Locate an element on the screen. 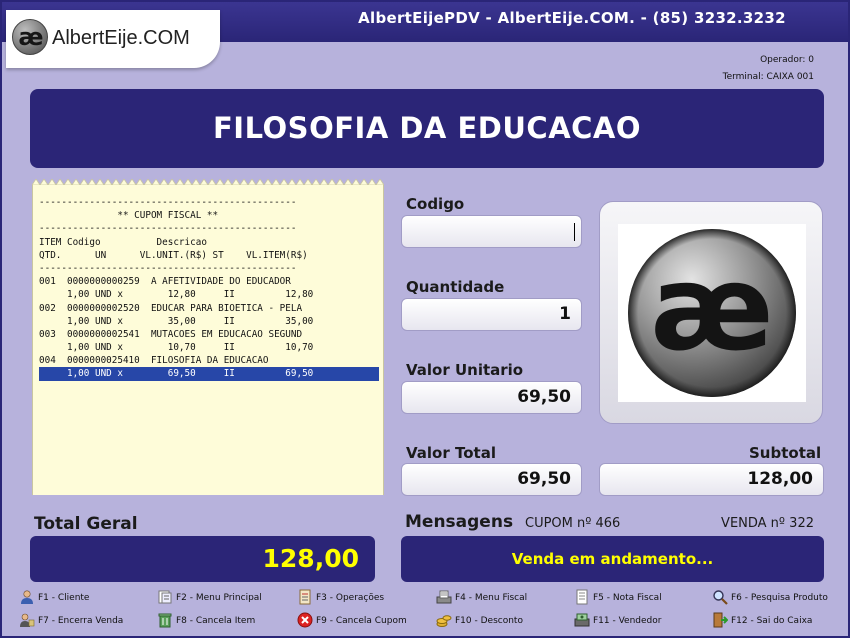 The height and width of the screenshot is (638, 850). brand-logo: æ AlbertEije.COM is located at coordinates (113, 39).